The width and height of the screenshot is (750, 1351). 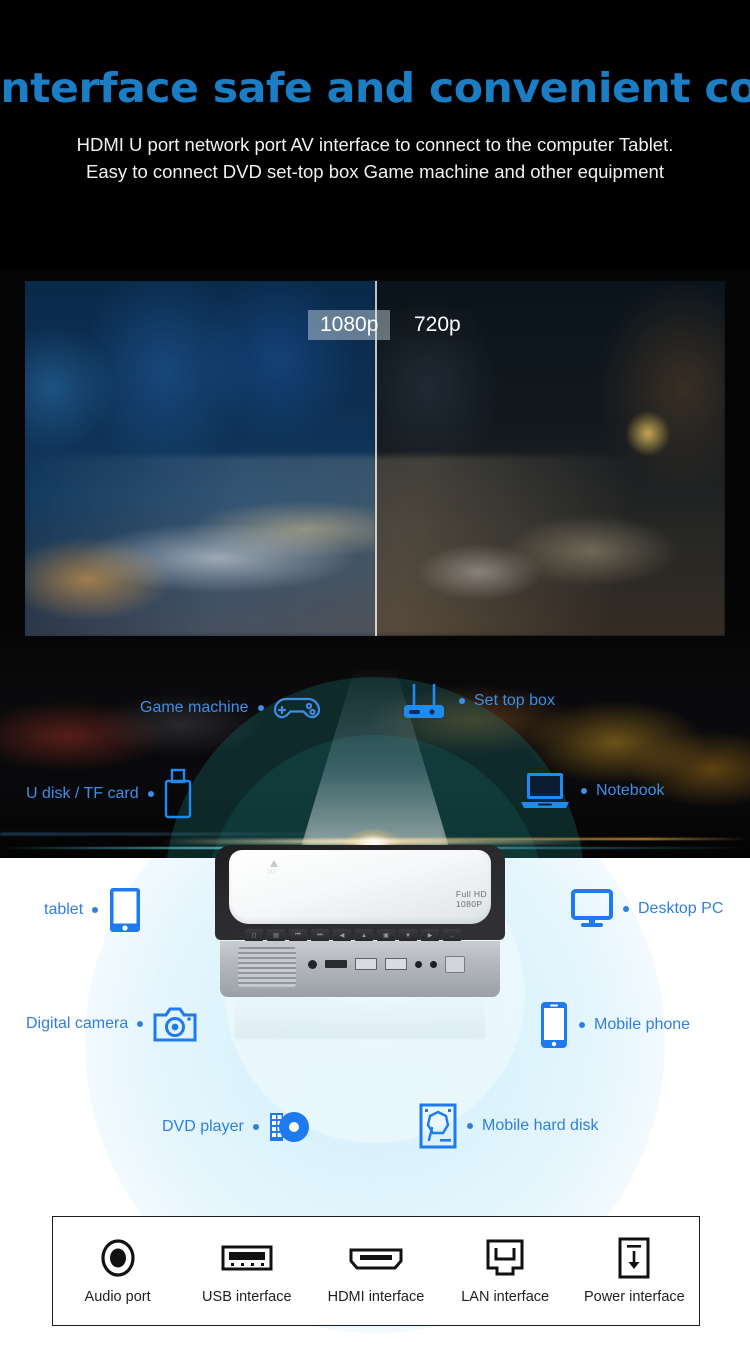 I want to click on smartphone-icon, so click(x=554, y=1025).